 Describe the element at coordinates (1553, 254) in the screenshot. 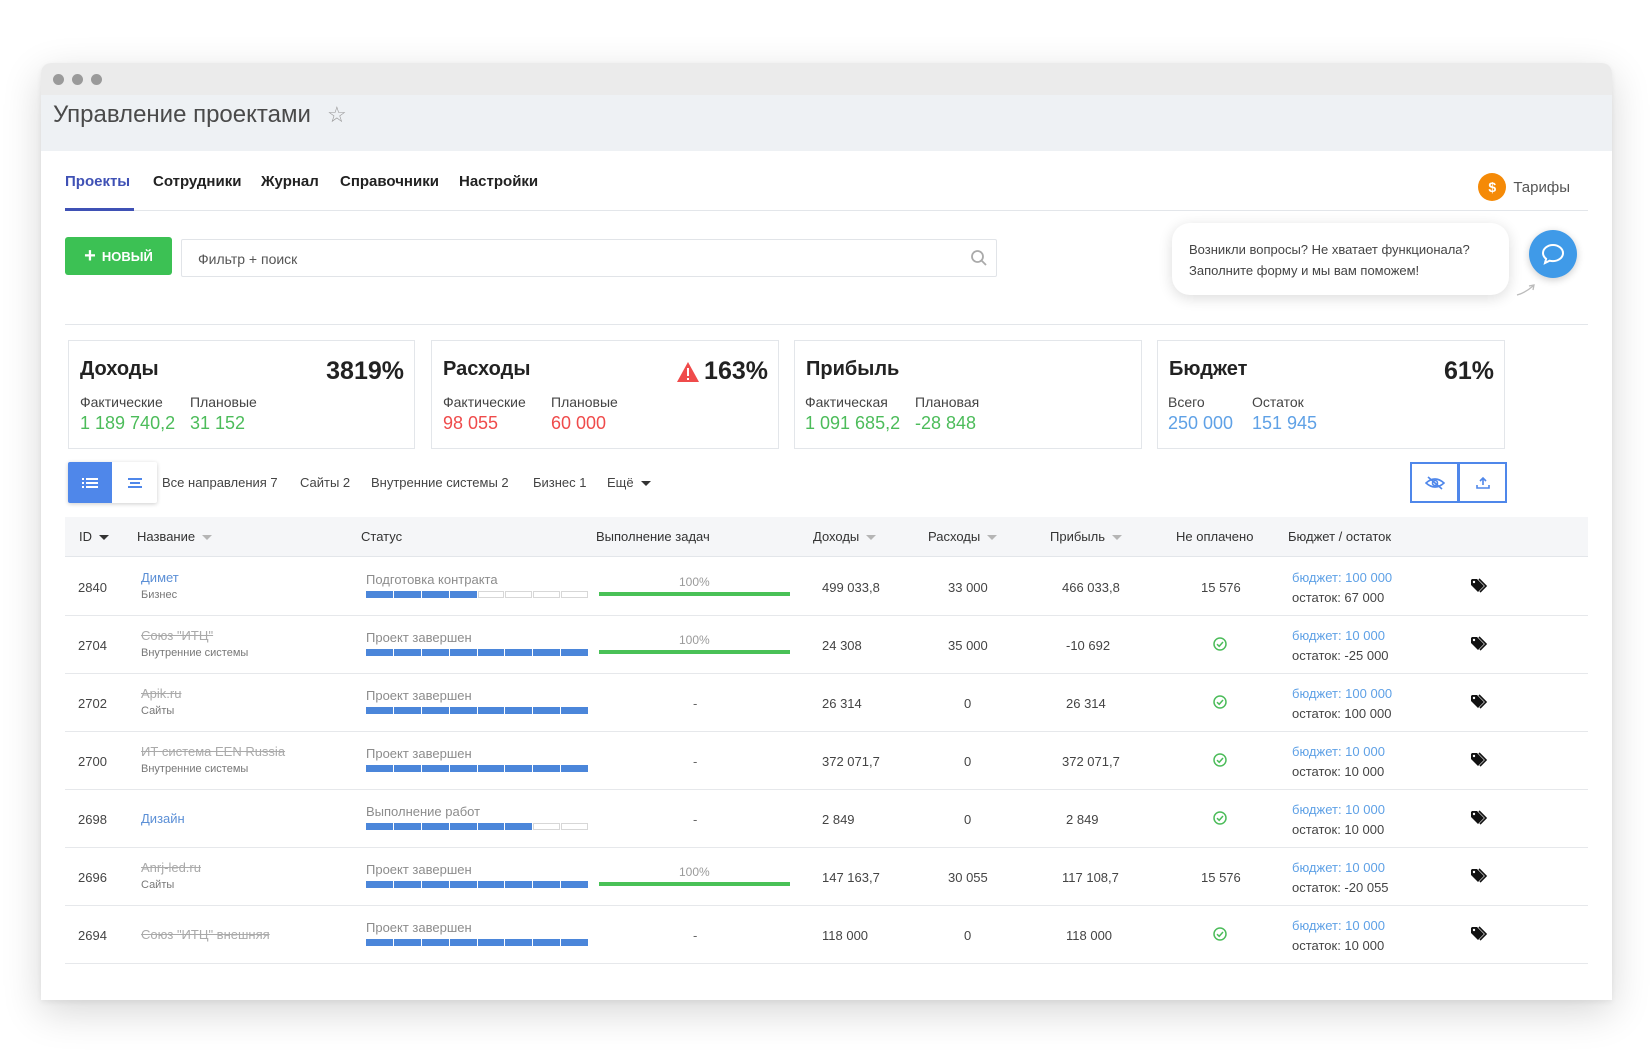

I see `chat-button` at that location.